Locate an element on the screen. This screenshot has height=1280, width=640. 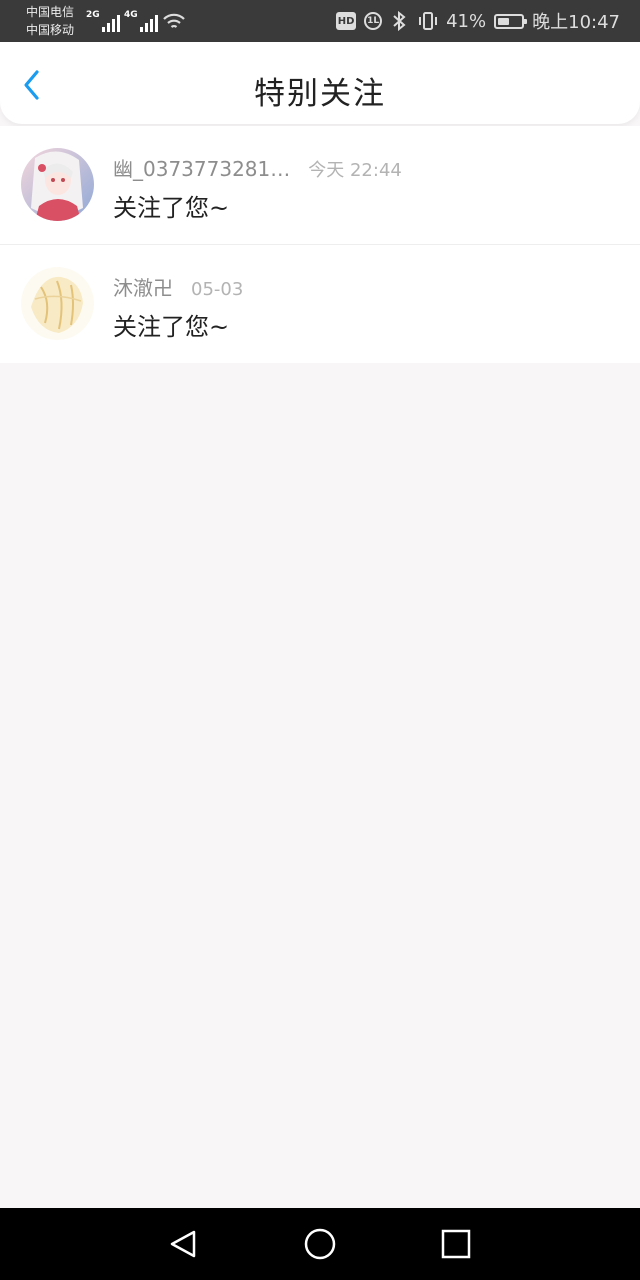
system-nav-bar is located at coordinates (320, 1244).